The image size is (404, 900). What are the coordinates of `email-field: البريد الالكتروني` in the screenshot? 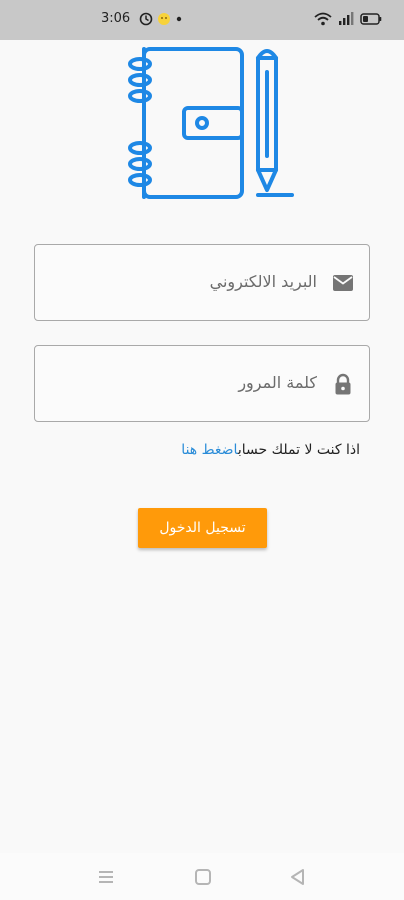 It's located at (202, 282).